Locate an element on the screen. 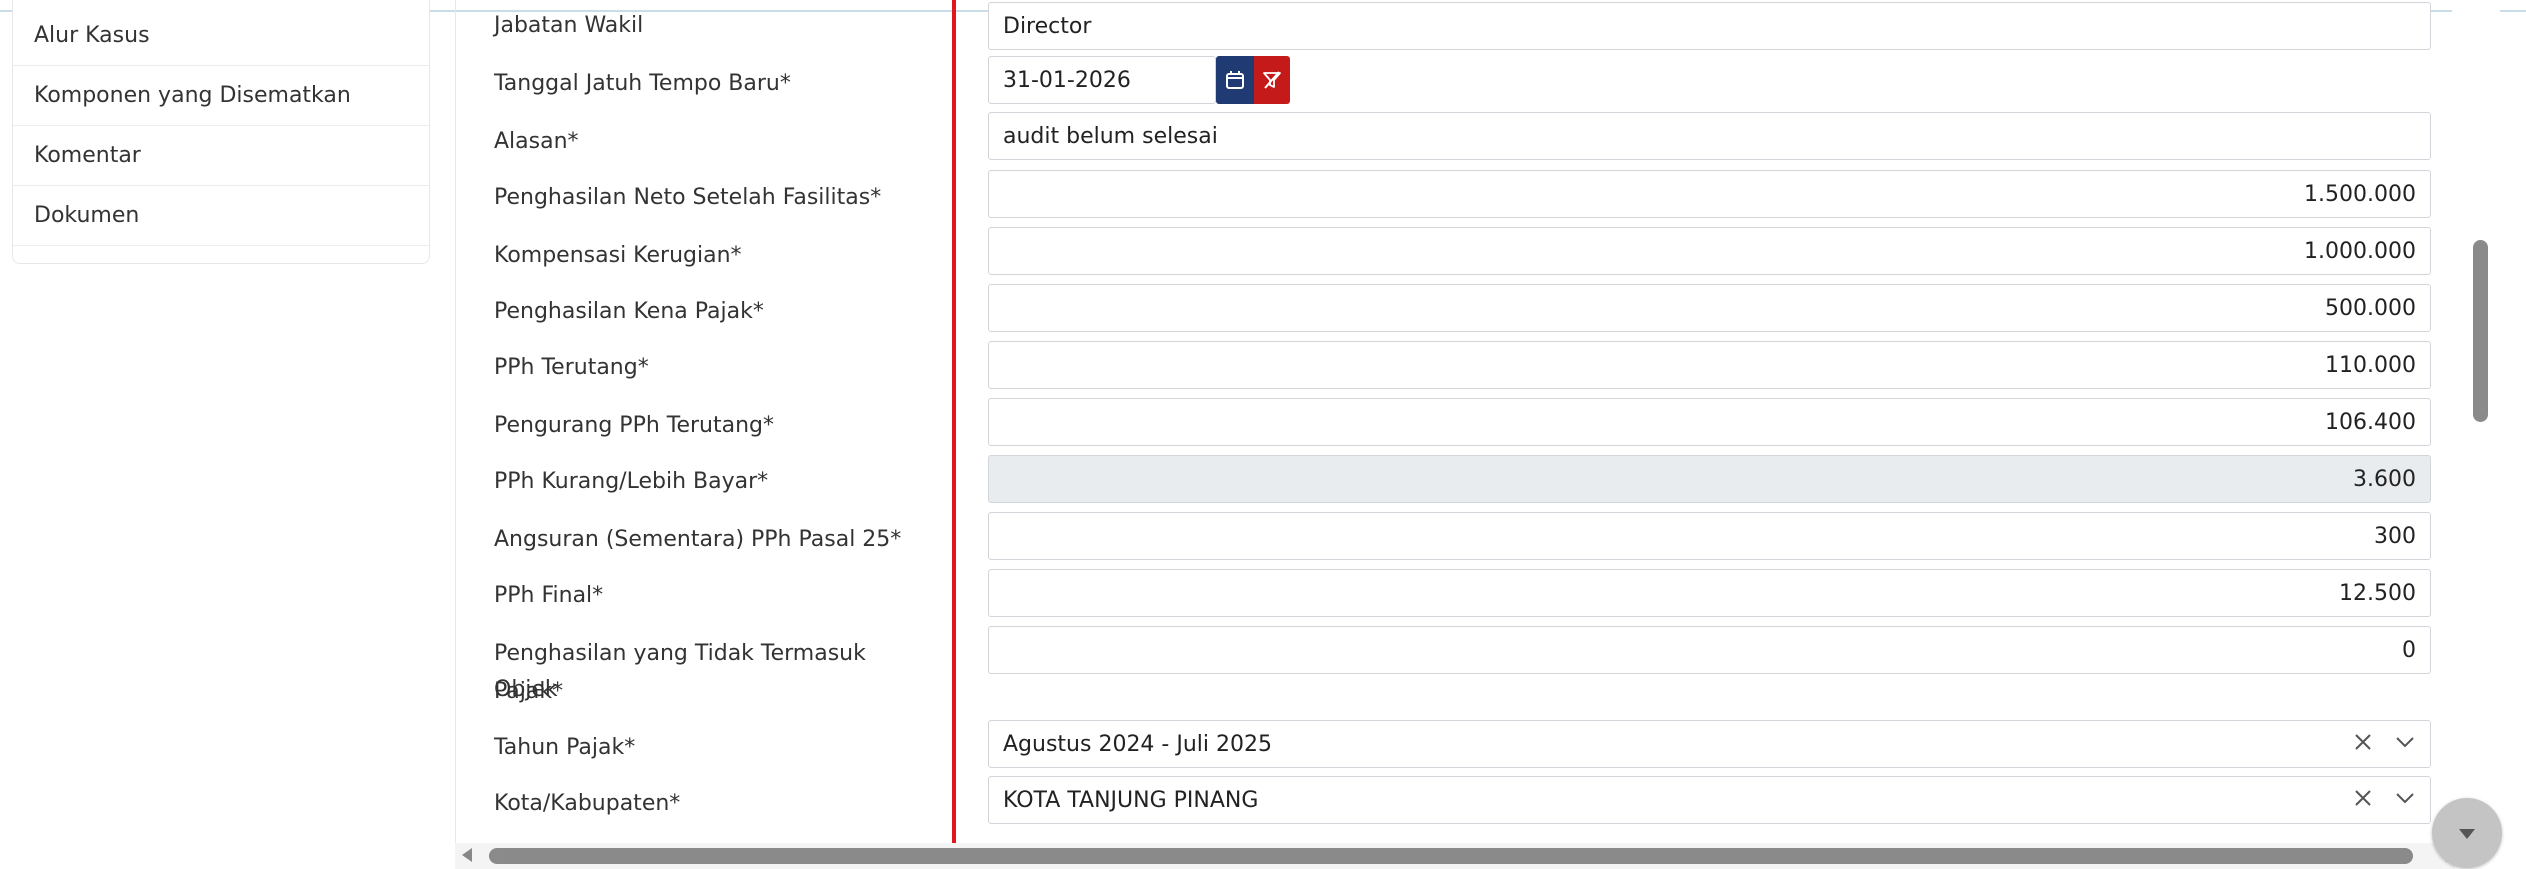  angsuran-pph25-input: 300 is located at coordinates (1709, 536).